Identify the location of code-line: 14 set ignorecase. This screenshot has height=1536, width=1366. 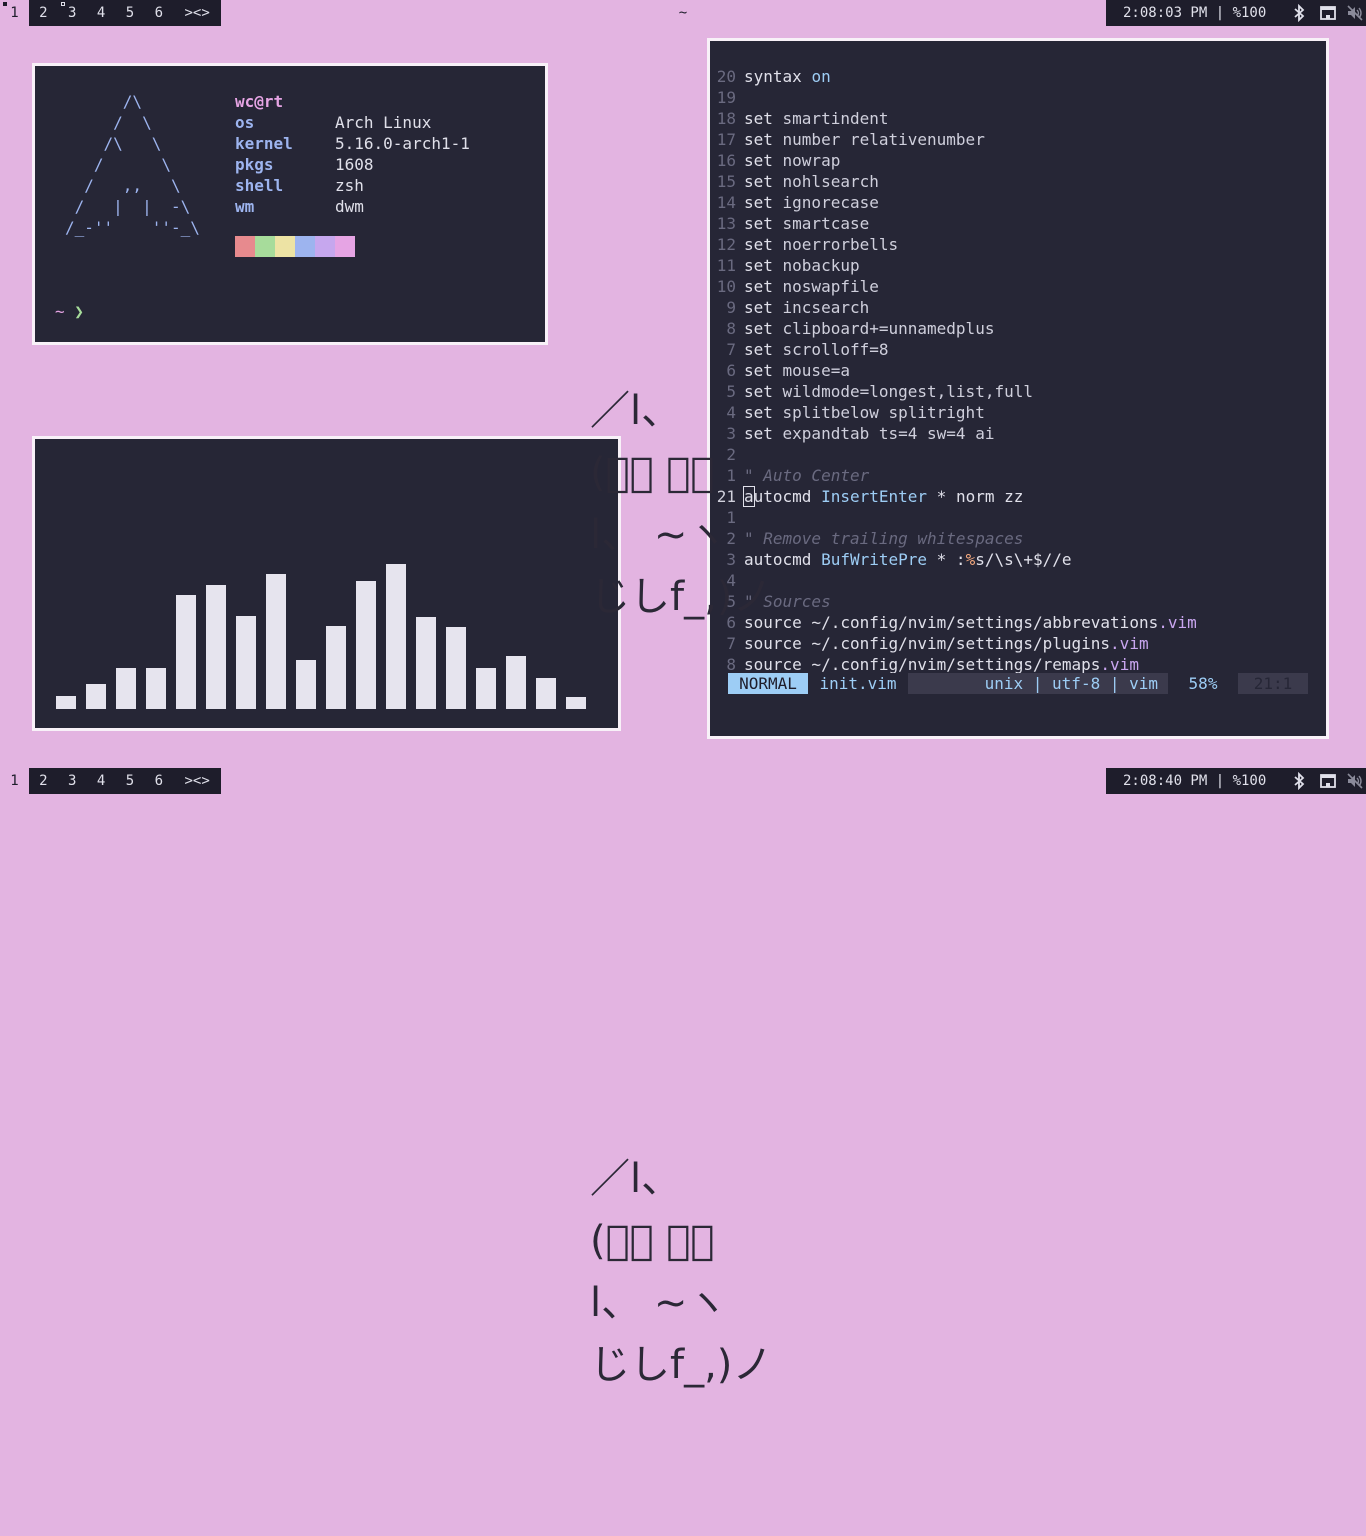
(791, 202).